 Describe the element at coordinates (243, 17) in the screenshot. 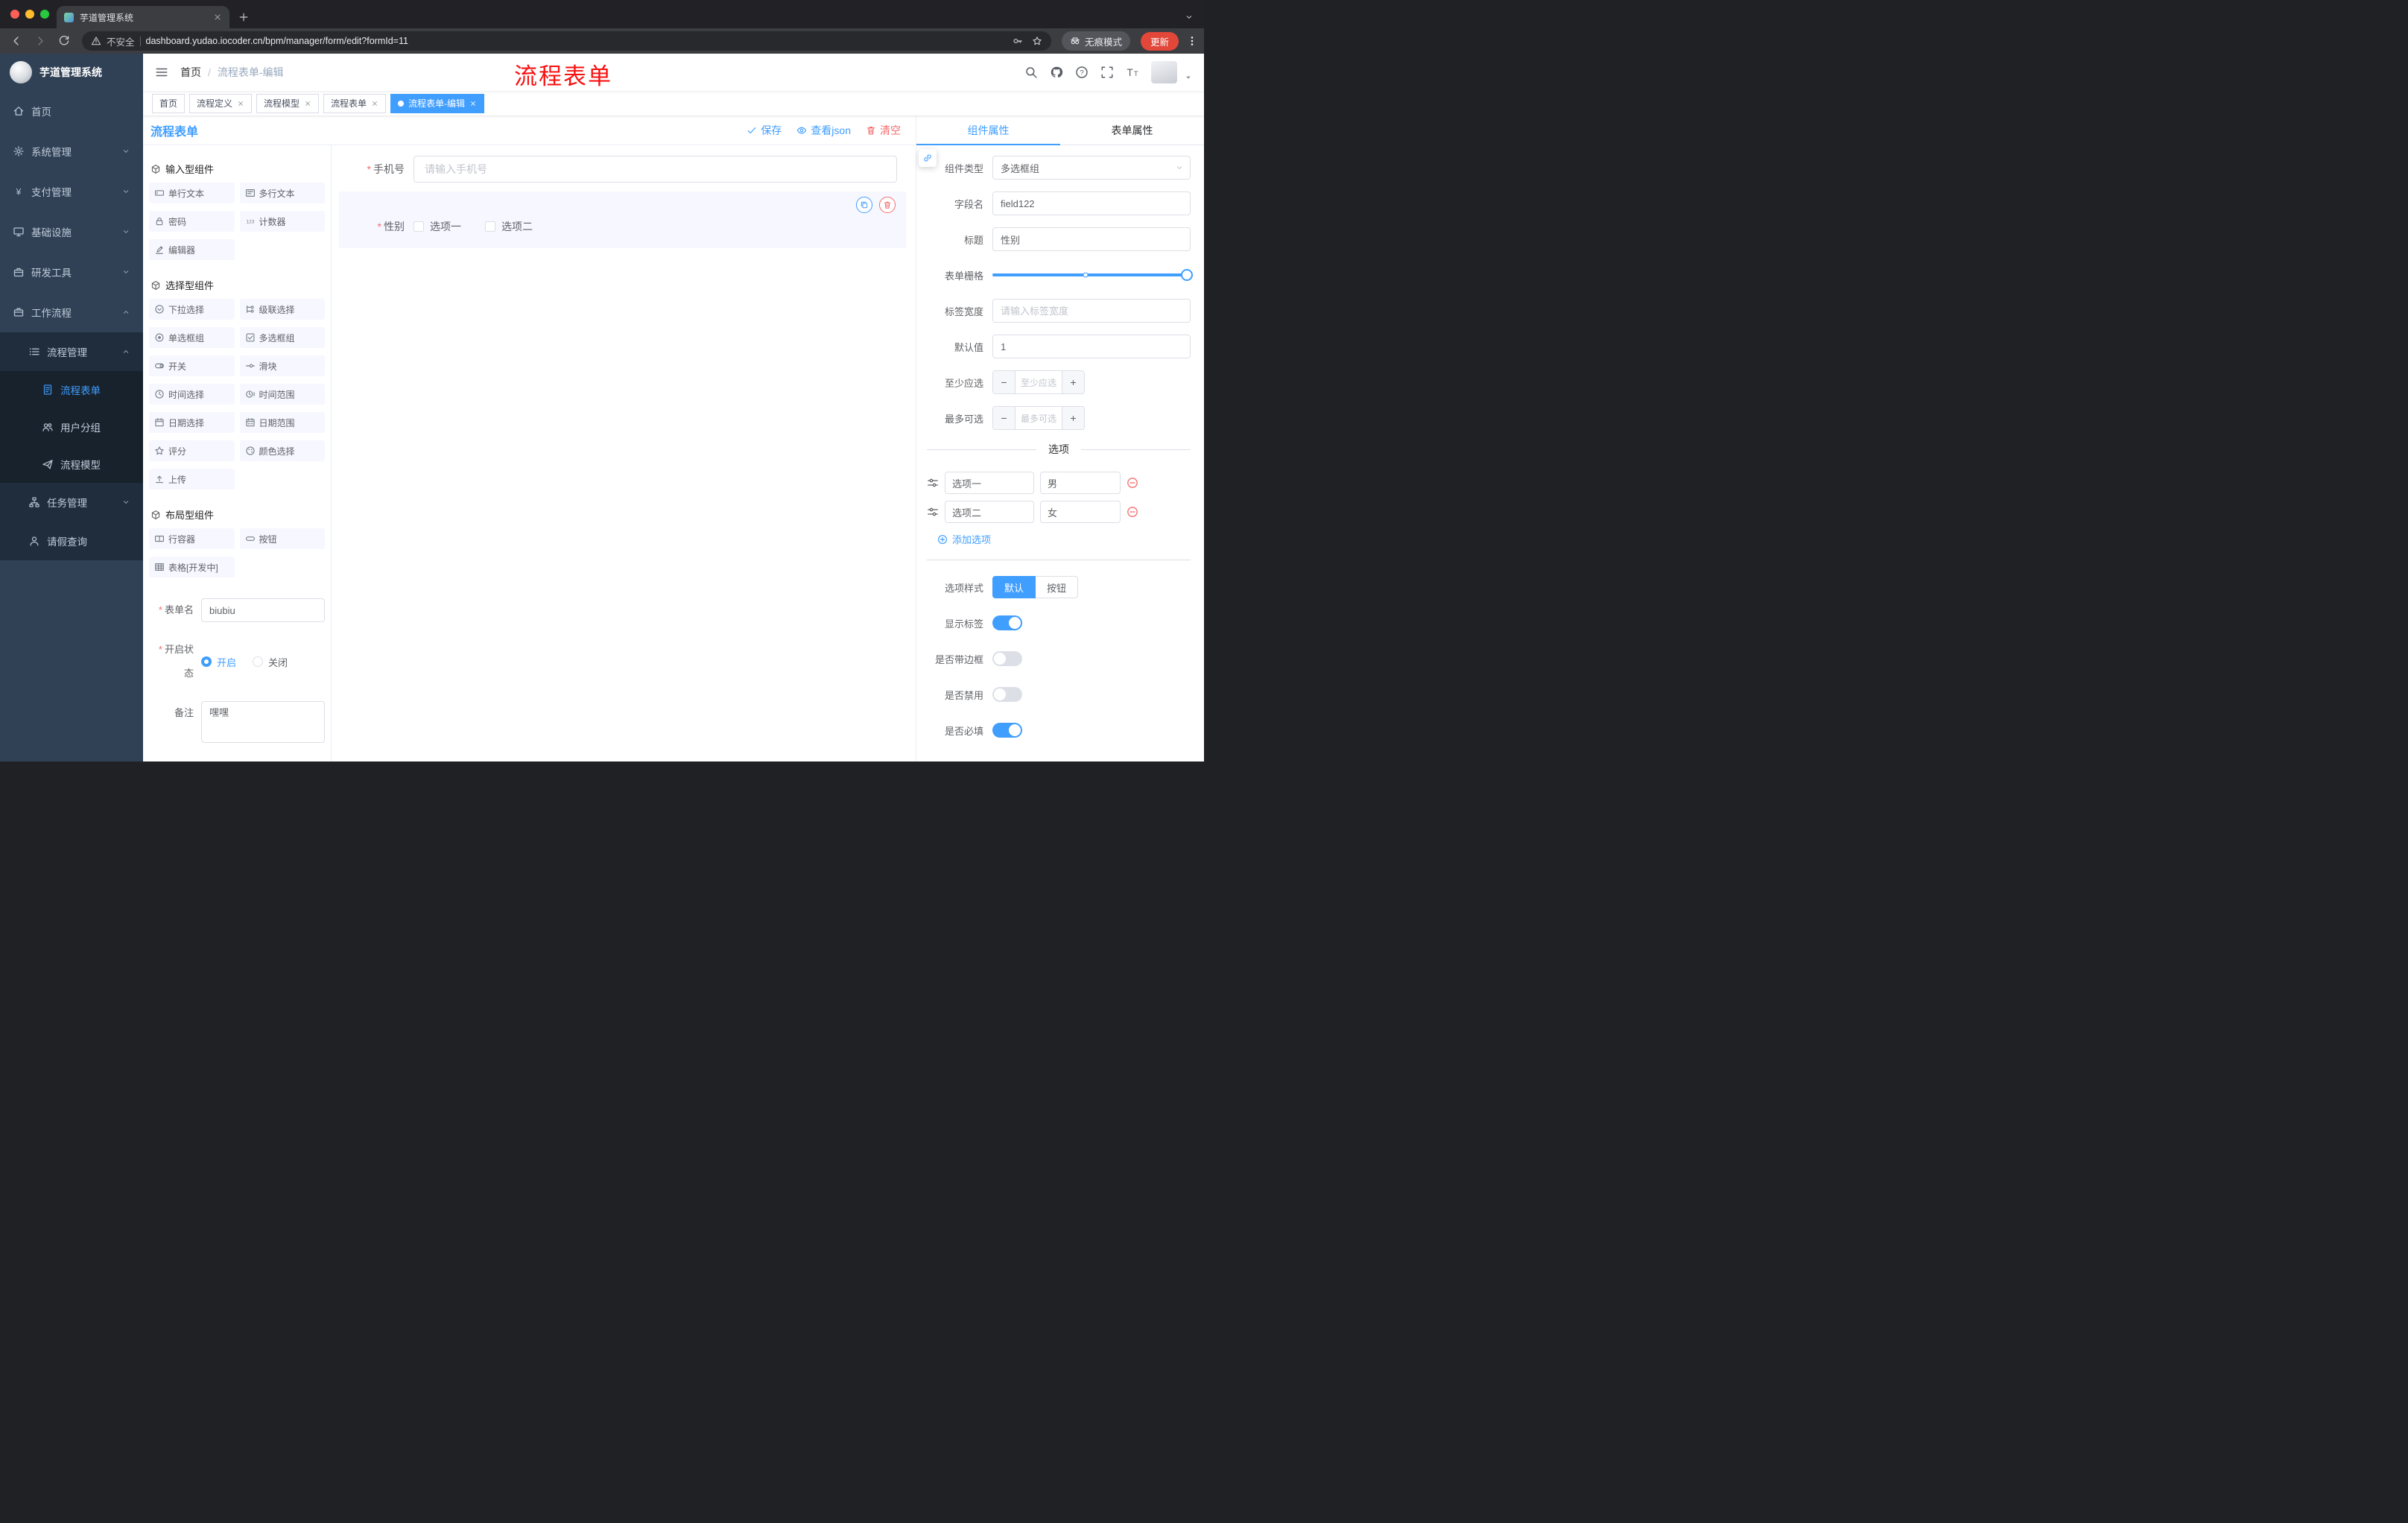

I see `new-tab-button` at that location.